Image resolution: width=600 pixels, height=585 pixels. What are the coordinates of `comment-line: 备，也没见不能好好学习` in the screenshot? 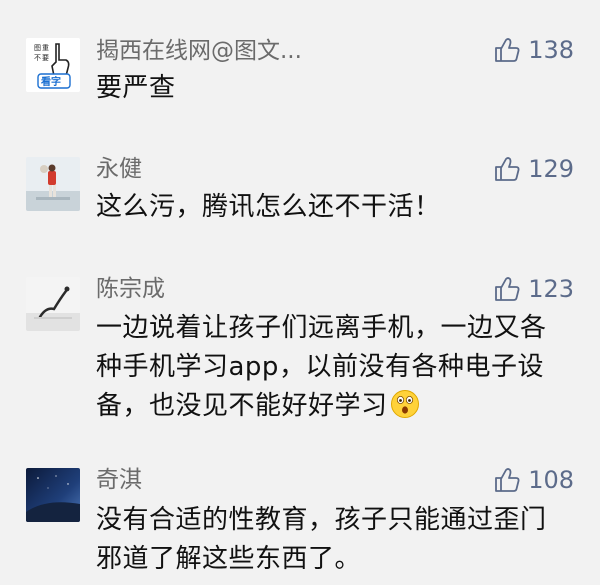 It's located at (336, 406).